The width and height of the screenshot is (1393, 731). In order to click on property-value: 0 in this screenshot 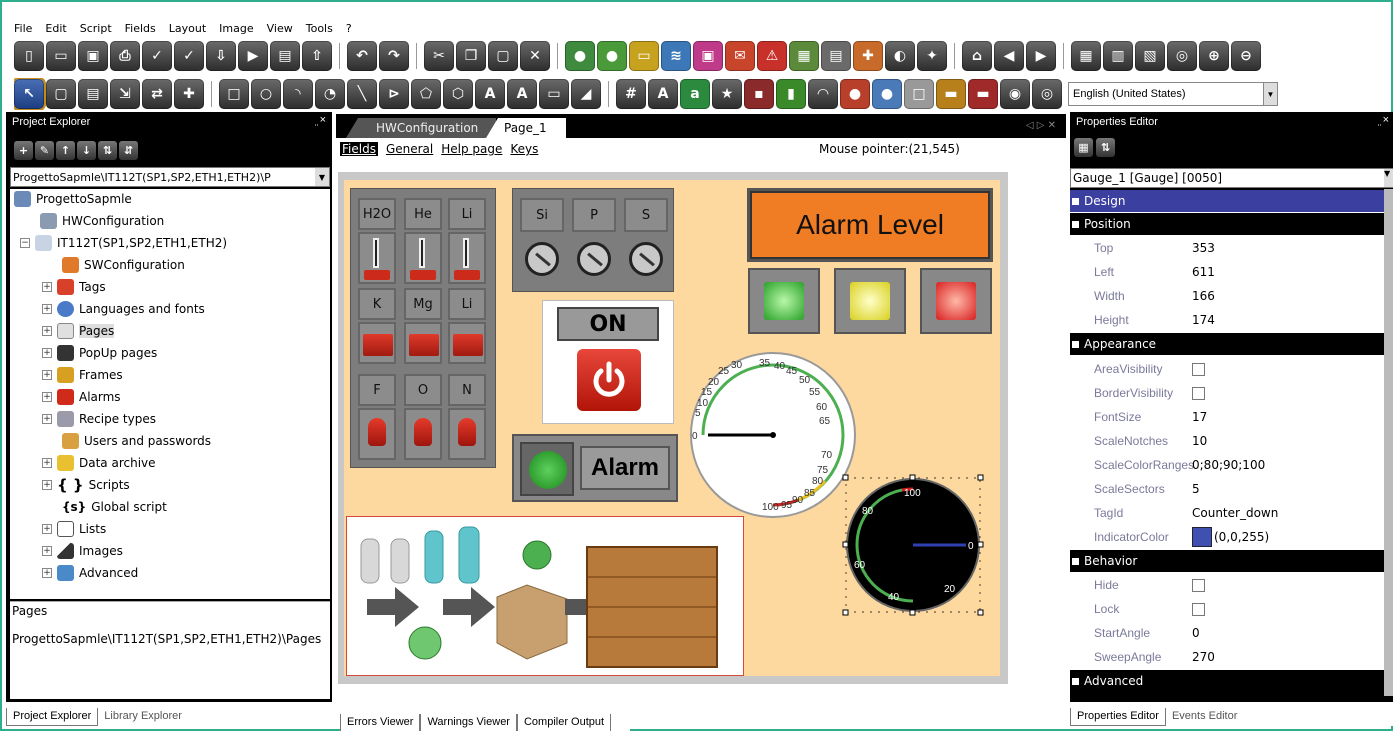, I will do `click(1193, 633)`.